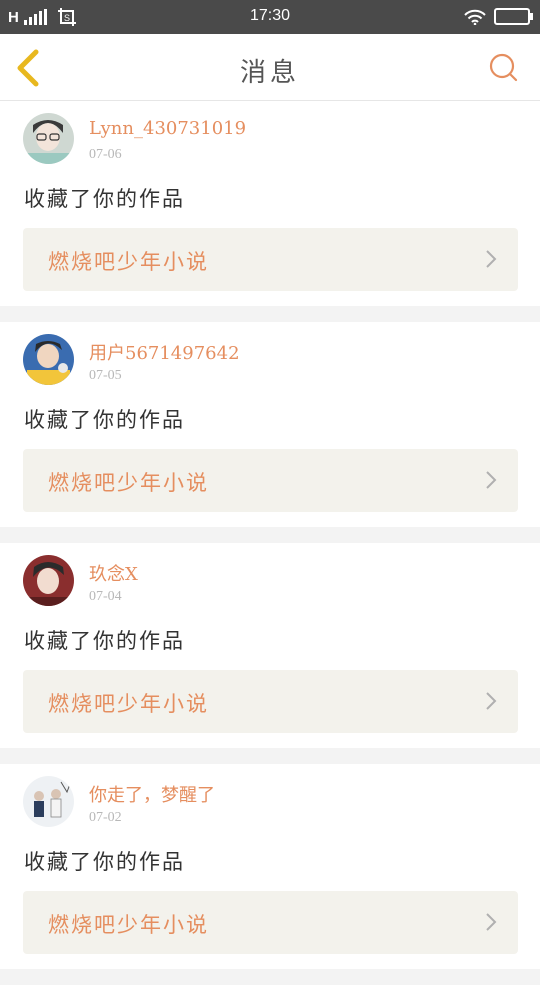 Image resolution: width=540 pixels, height=985 pixels. Describe the element at coordinates (105, 596) in the screenshot. I see `message-date: 07-04` at that location.